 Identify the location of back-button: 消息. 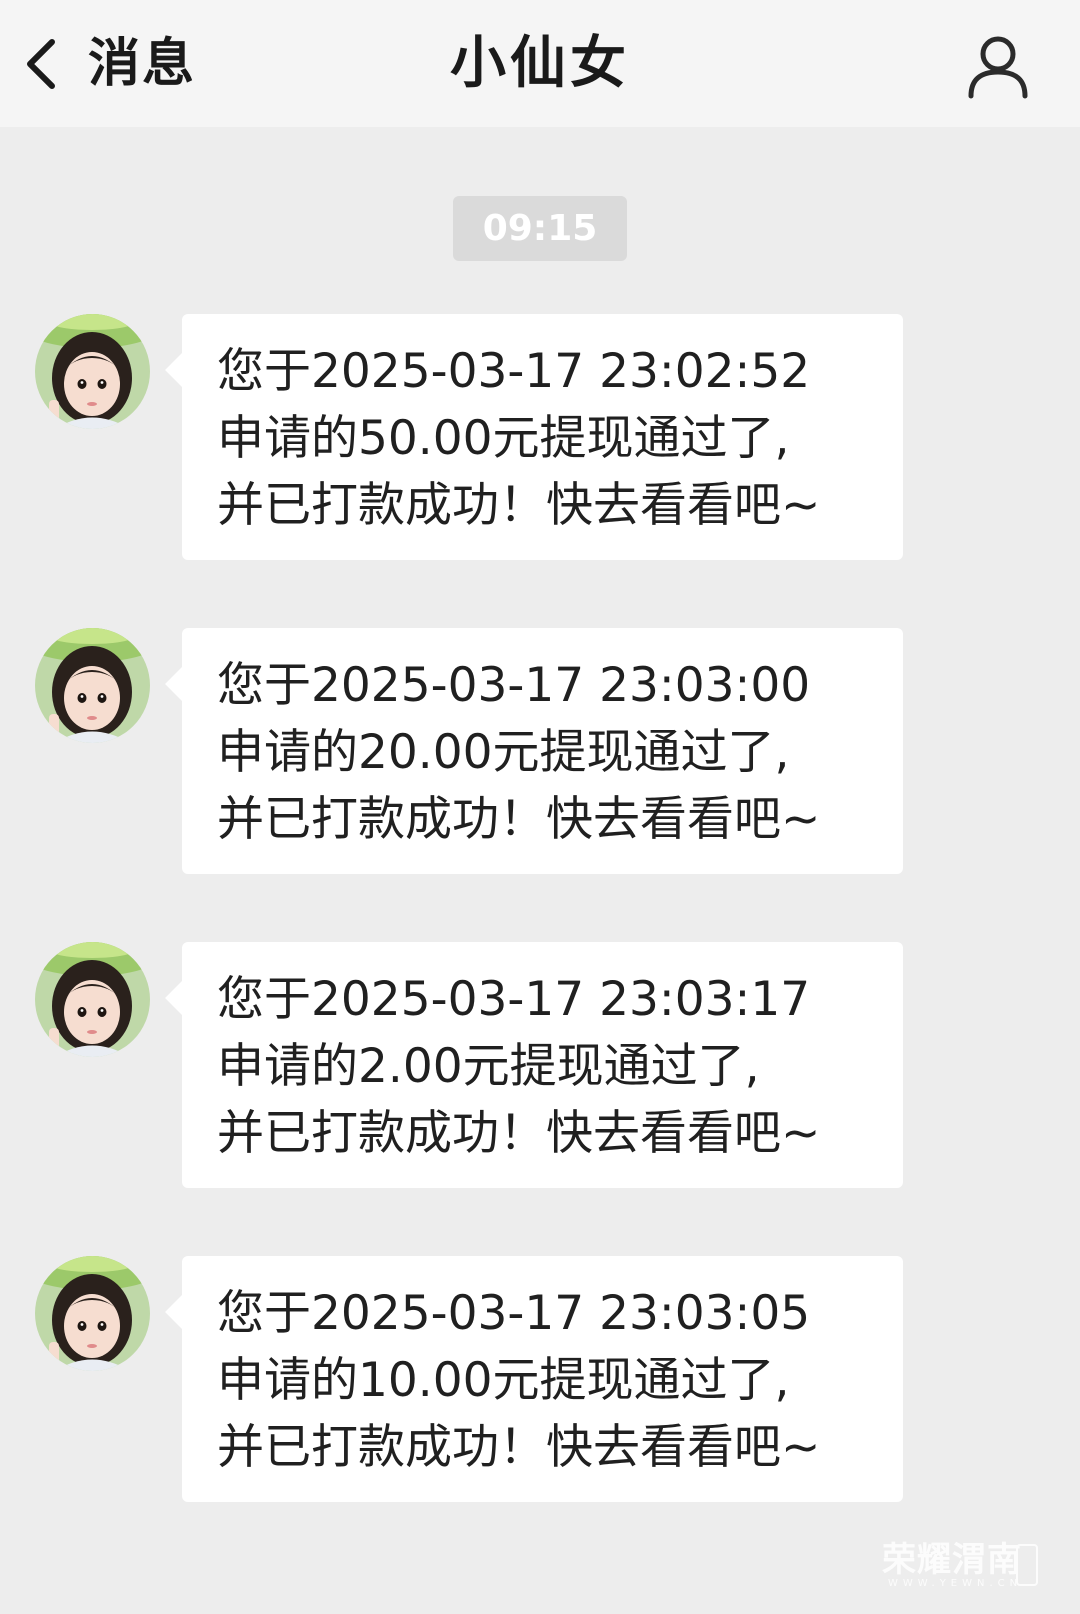
(107, 64).